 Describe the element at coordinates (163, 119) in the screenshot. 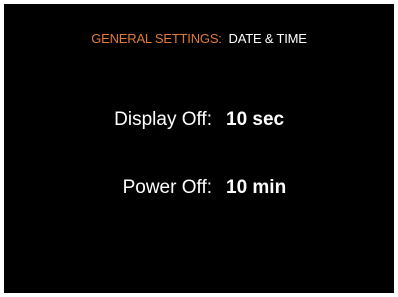

I see `setting-label: Display Off:` at that location.